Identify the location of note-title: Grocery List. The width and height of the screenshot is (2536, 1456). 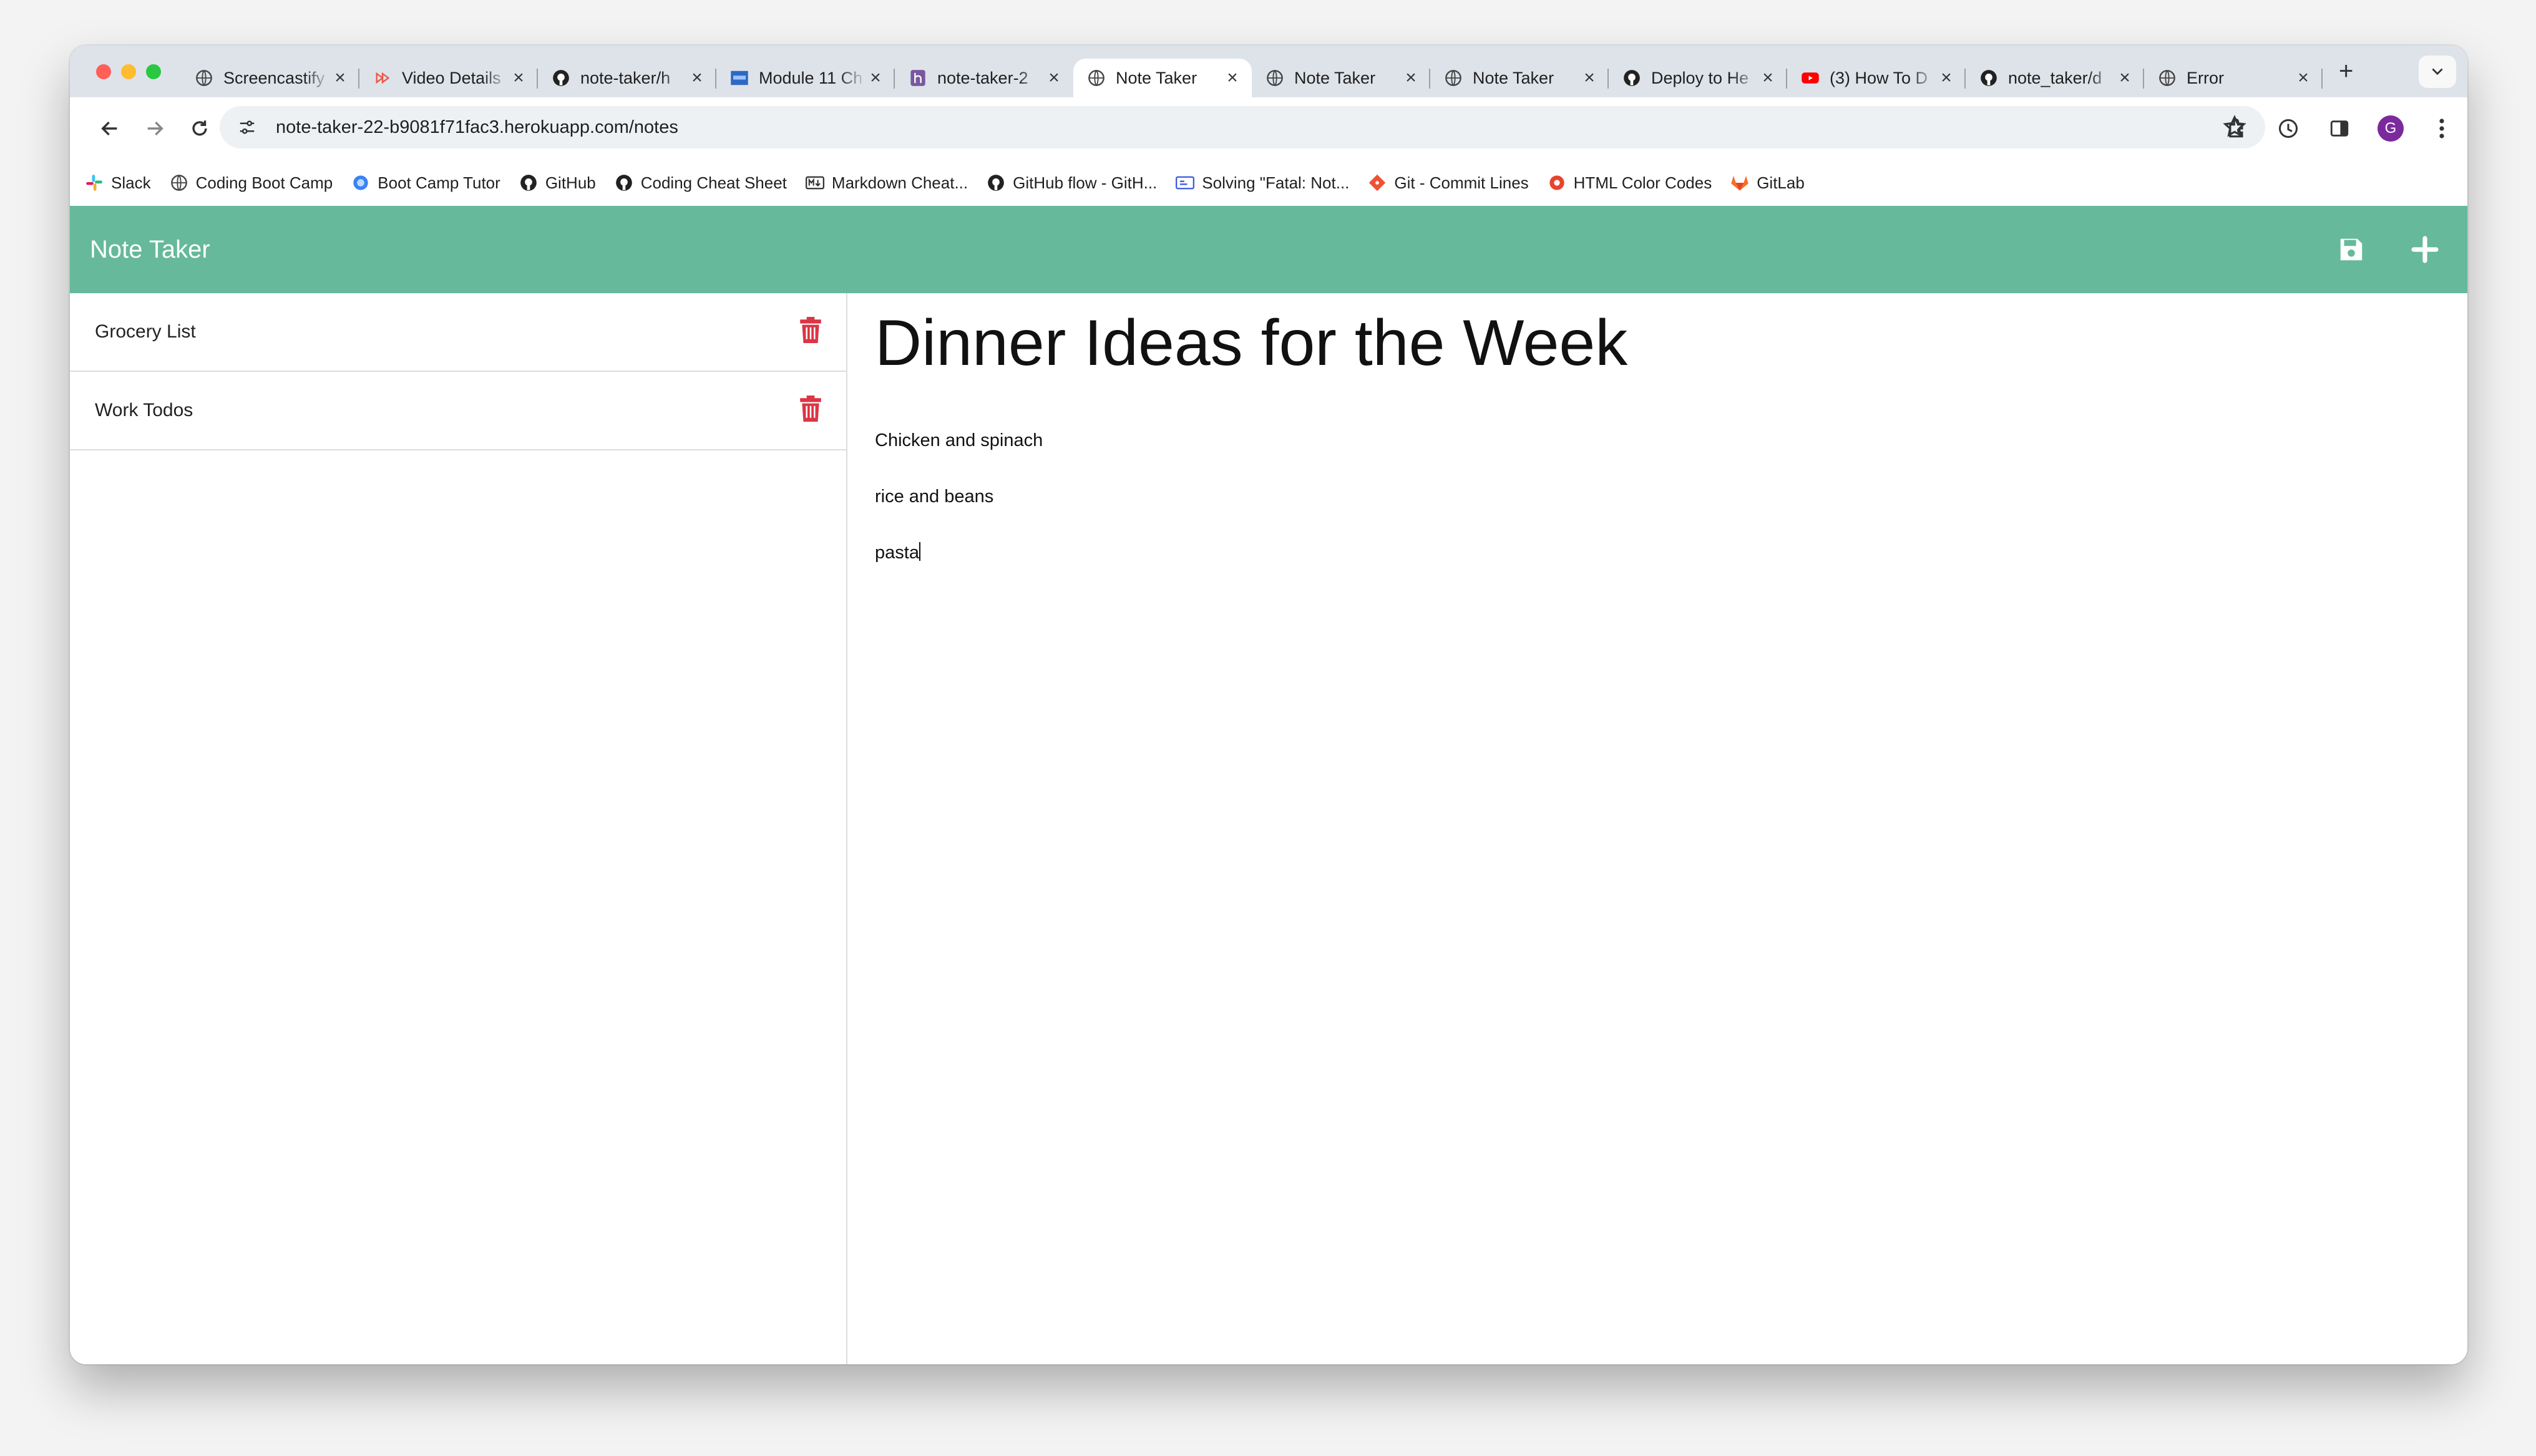
(145, 332).